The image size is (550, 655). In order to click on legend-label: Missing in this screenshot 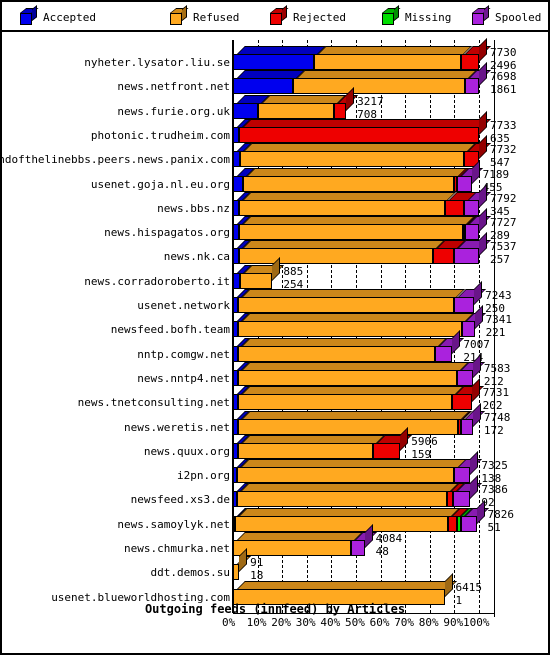, I will do `click(428, 17)`.